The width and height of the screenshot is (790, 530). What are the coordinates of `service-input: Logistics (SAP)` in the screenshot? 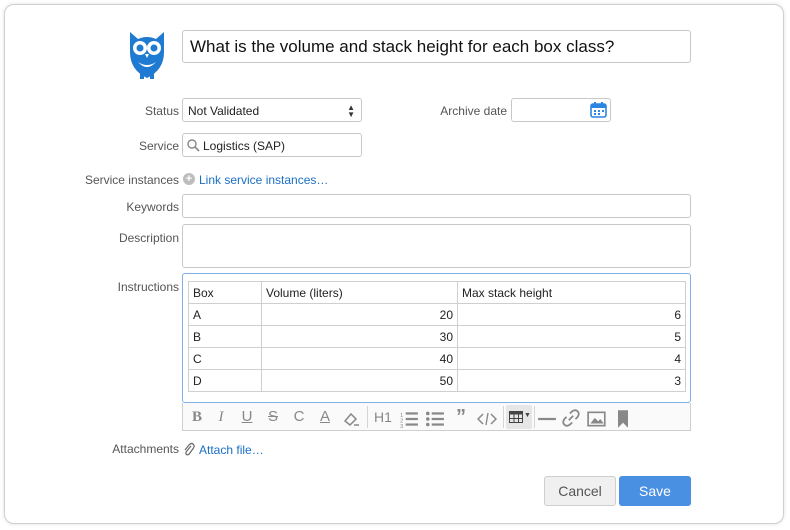 It's located at (272, 145).